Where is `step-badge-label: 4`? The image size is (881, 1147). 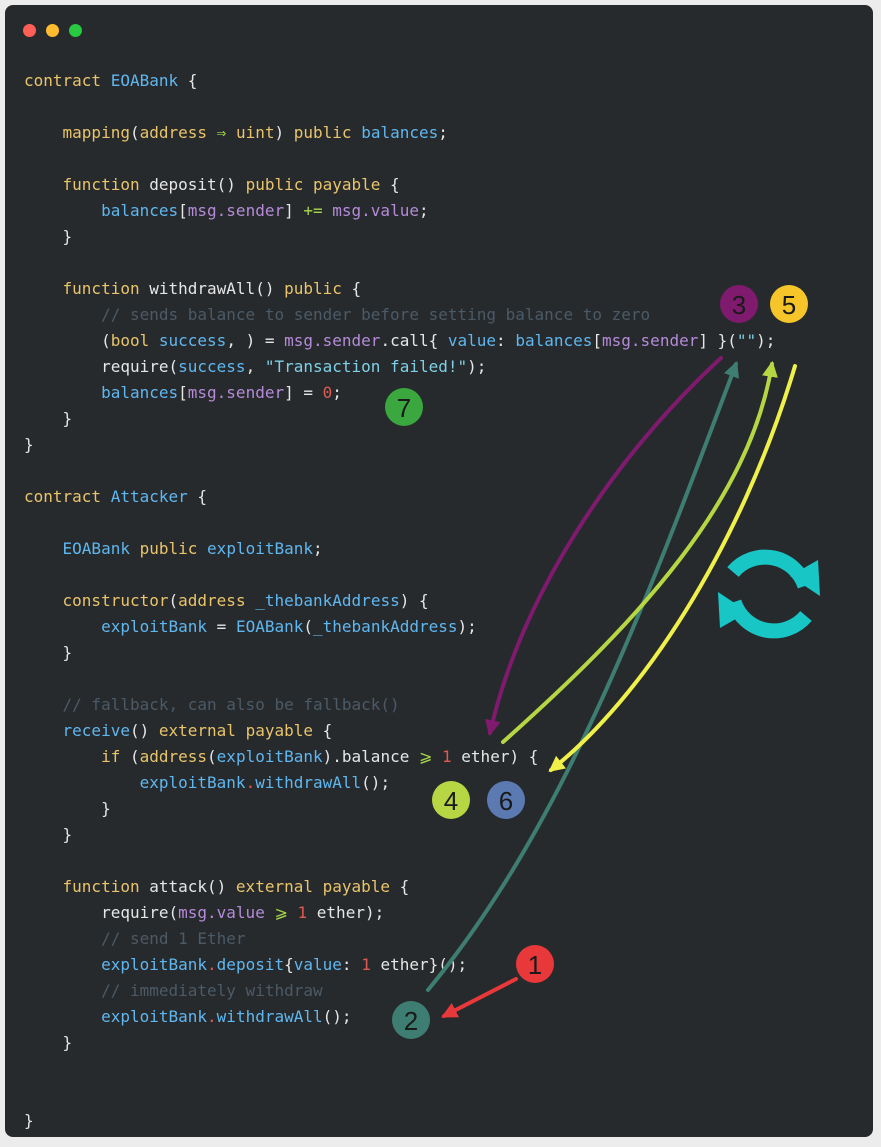
step-badge-label: 4 is located at coordinates (451, 801).